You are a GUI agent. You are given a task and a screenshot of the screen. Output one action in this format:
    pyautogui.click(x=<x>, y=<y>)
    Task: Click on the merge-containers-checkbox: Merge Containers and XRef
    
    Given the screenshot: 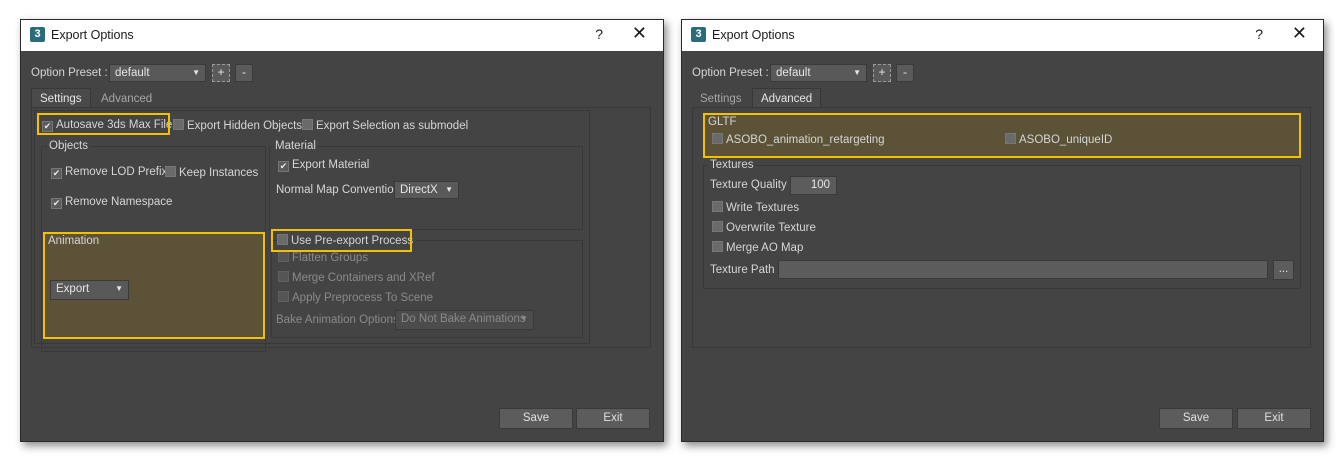 What is the action you would take?
    pyautogui.click(x=356, y=278)
    